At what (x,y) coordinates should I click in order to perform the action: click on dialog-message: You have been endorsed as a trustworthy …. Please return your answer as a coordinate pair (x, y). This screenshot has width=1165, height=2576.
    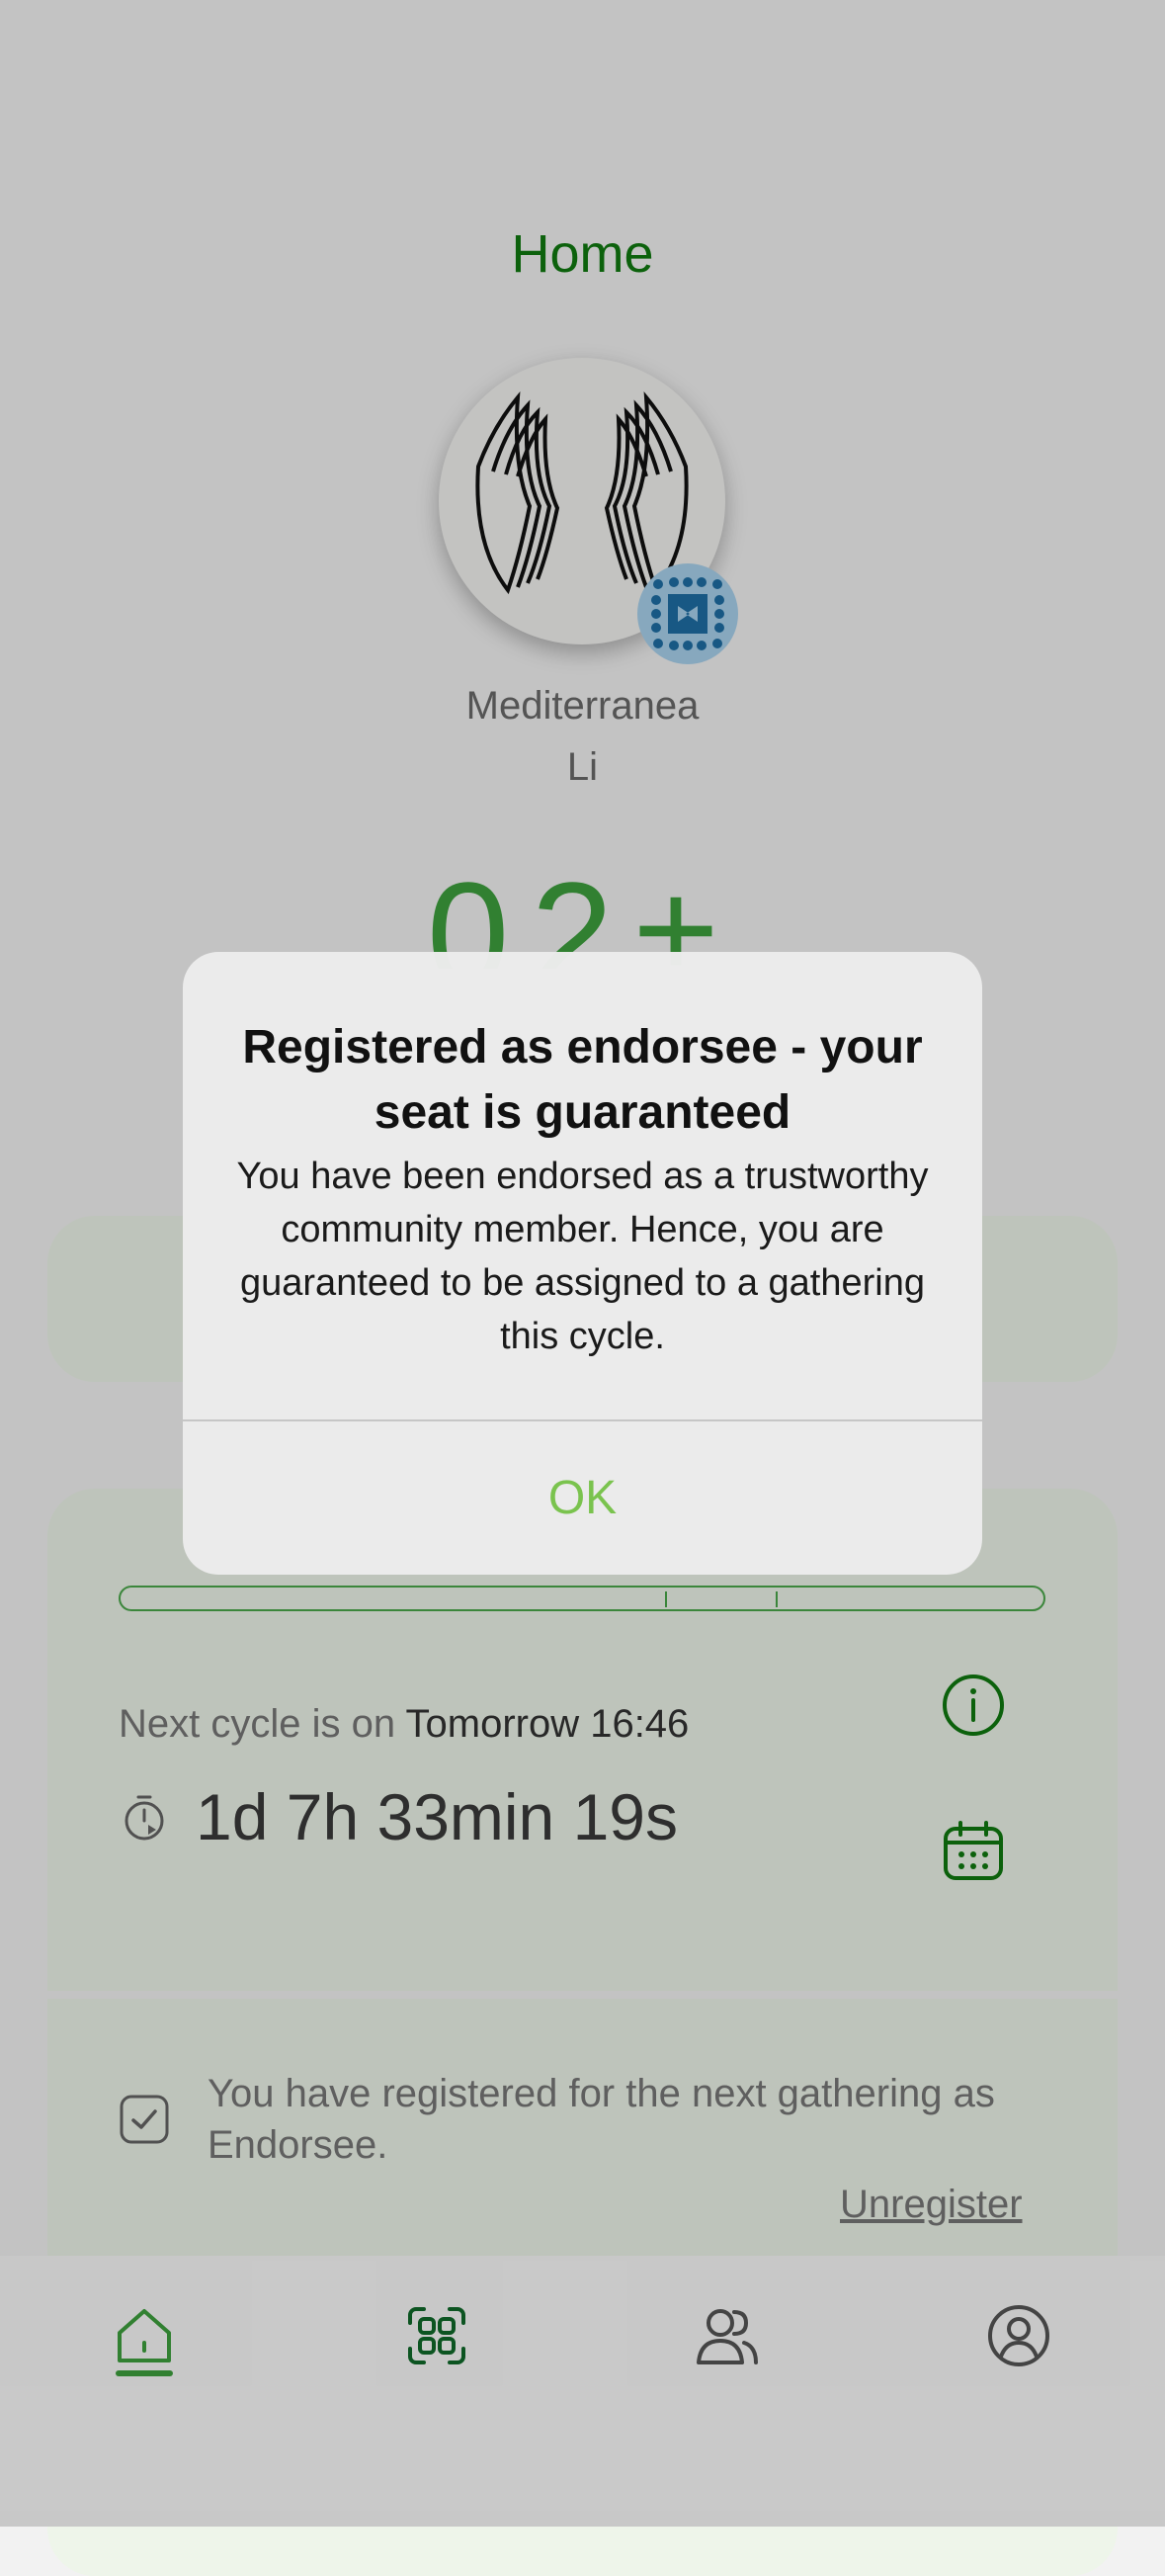
    Looking at the image, I should click on (582, 1256).